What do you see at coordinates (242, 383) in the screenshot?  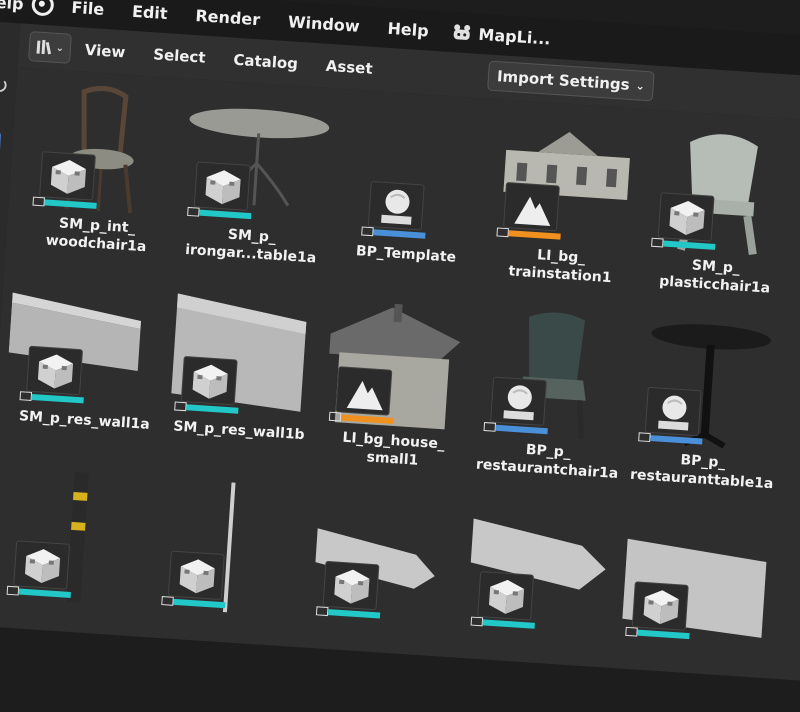 I see `asset-tile: SM_p_res_wall1b` at bounding box center [242, 383].